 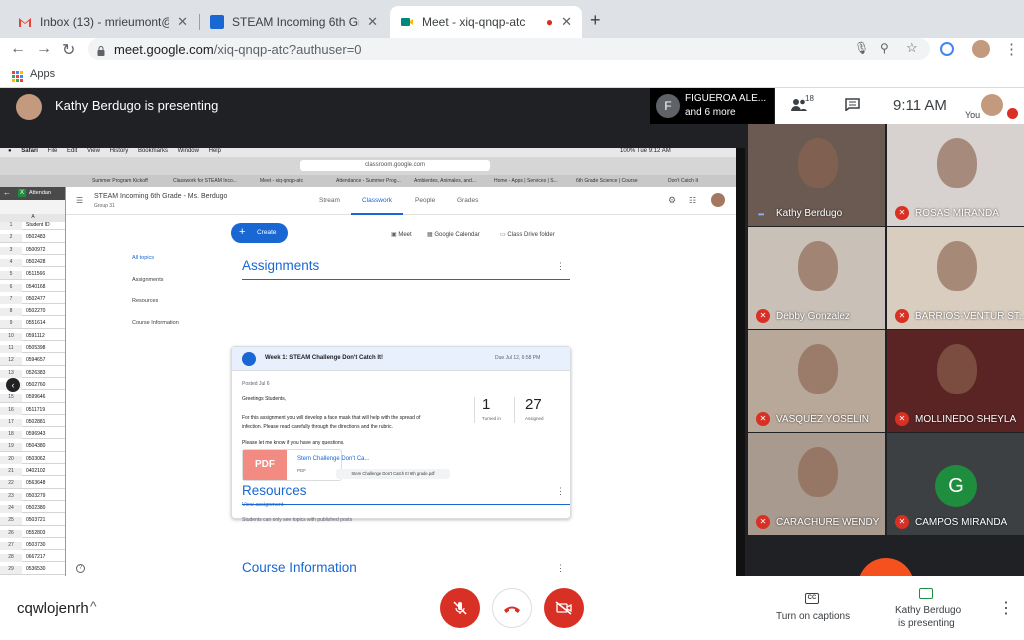 I want to click on sheet-row: 25 0503721, so click(x=32, y=521).